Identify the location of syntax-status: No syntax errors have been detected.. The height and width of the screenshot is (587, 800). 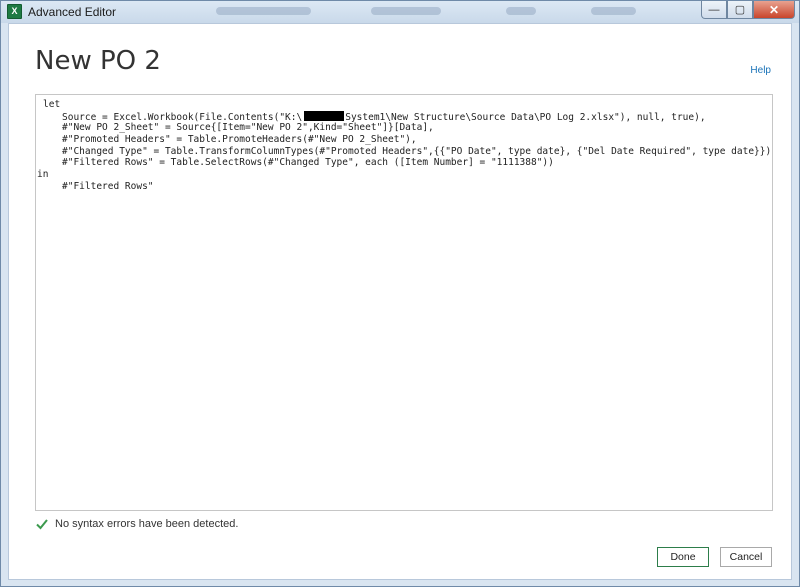
(136, 524).